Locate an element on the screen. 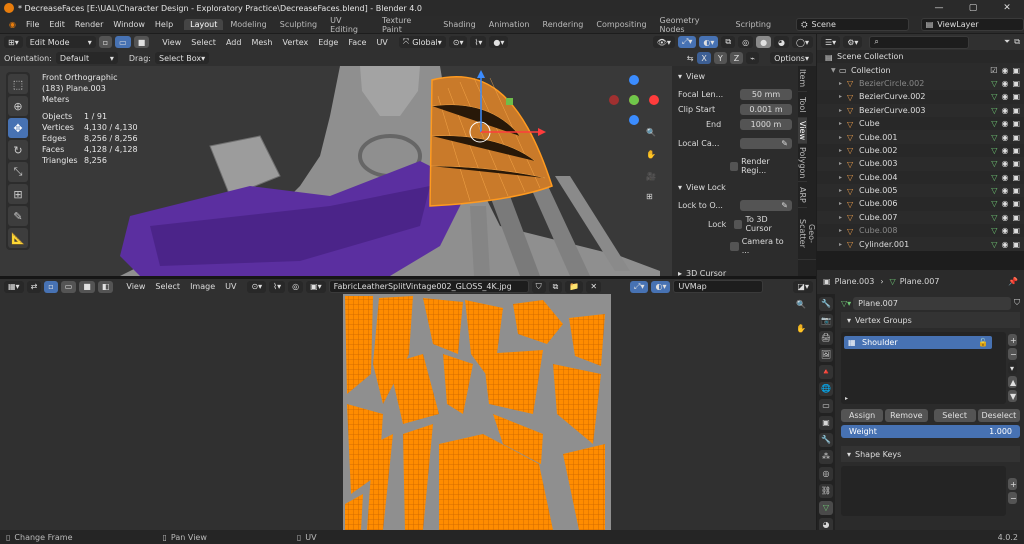 The width and height of the screenshot is (1024, 544). zoom-icon: 🔍 is located at coordinates (651, 132).